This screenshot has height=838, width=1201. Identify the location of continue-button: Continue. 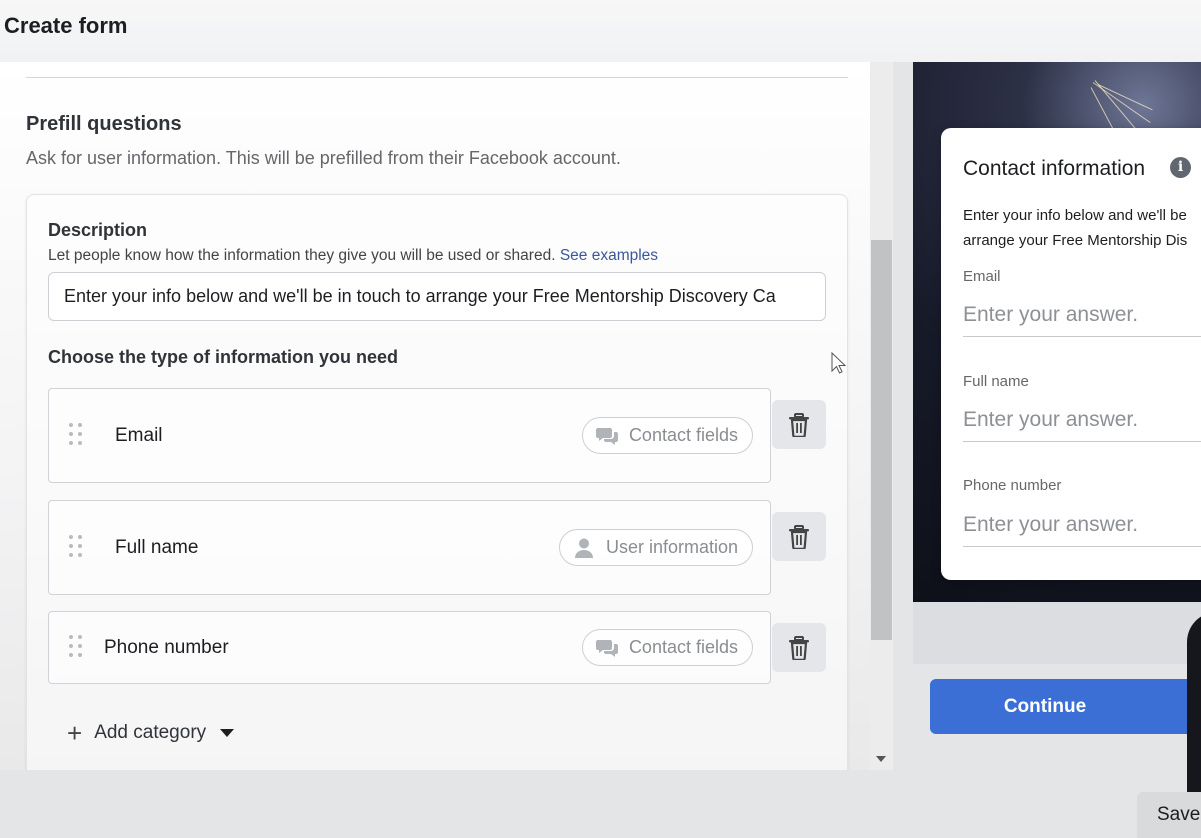
(1065, 706).